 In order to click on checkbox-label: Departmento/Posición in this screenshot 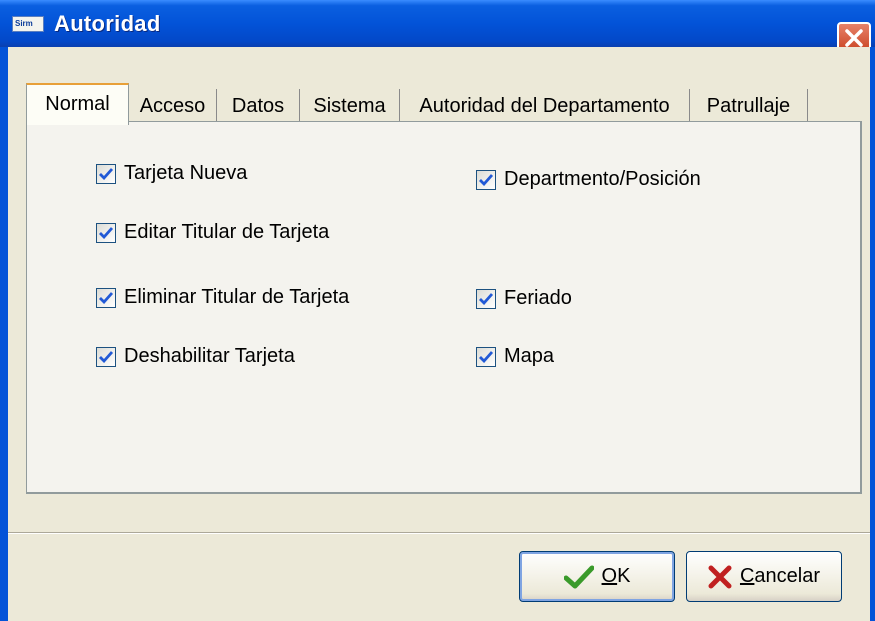, I will do `click(602, 179)`.